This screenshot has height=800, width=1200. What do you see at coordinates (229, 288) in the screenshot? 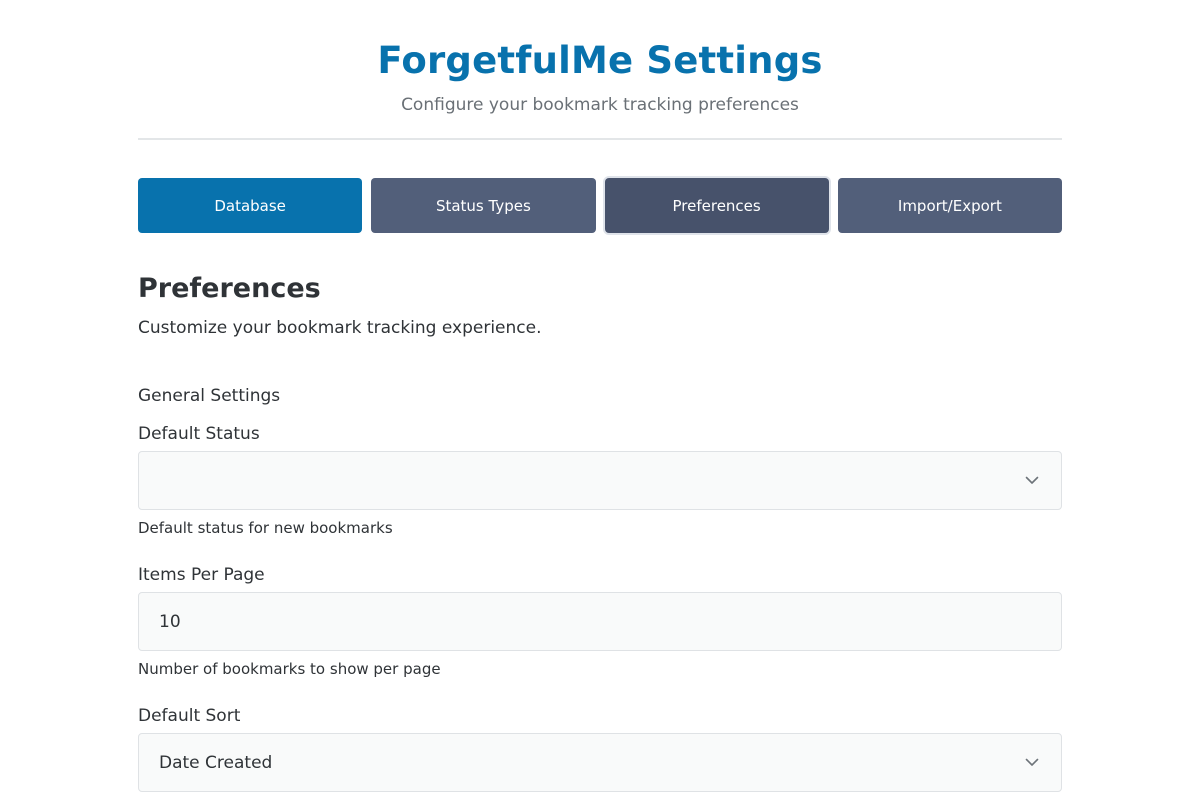
I see `section-title: Preferences` at bounding box center [229, 288].